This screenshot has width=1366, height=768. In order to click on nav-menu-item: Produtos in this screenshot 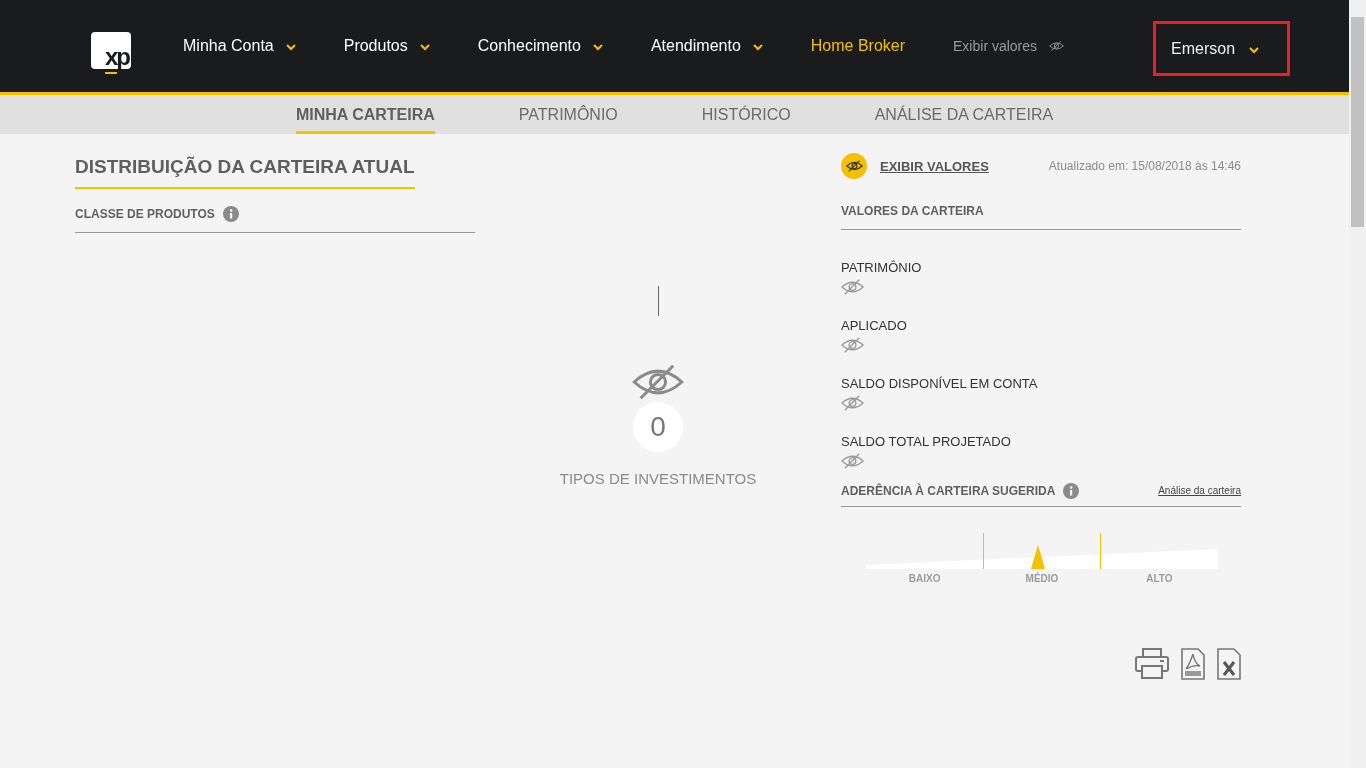, I will do `click(375, 46)`.